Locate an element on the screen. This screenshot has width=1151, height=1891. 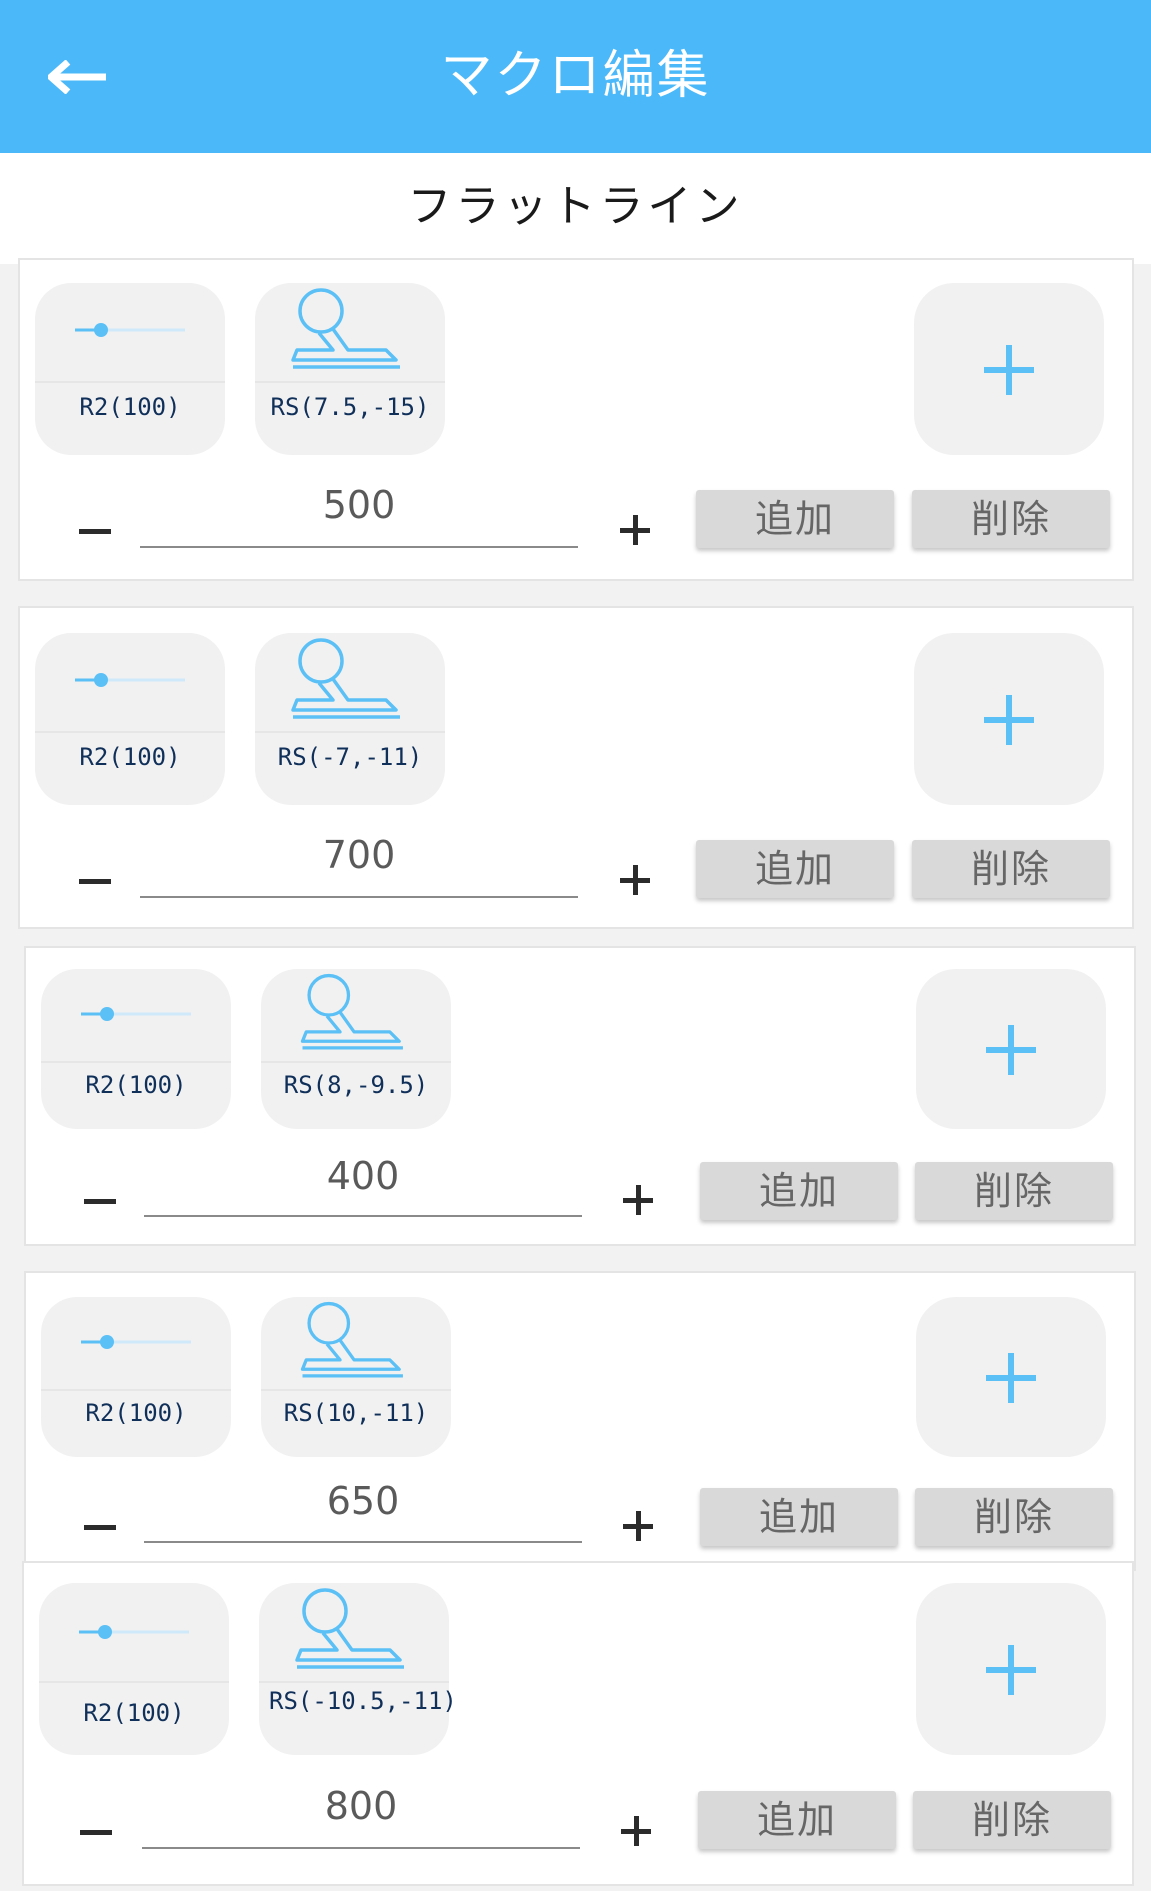
stick-input-tile: RS(-7,-11) is located at coordinates (350, 719).